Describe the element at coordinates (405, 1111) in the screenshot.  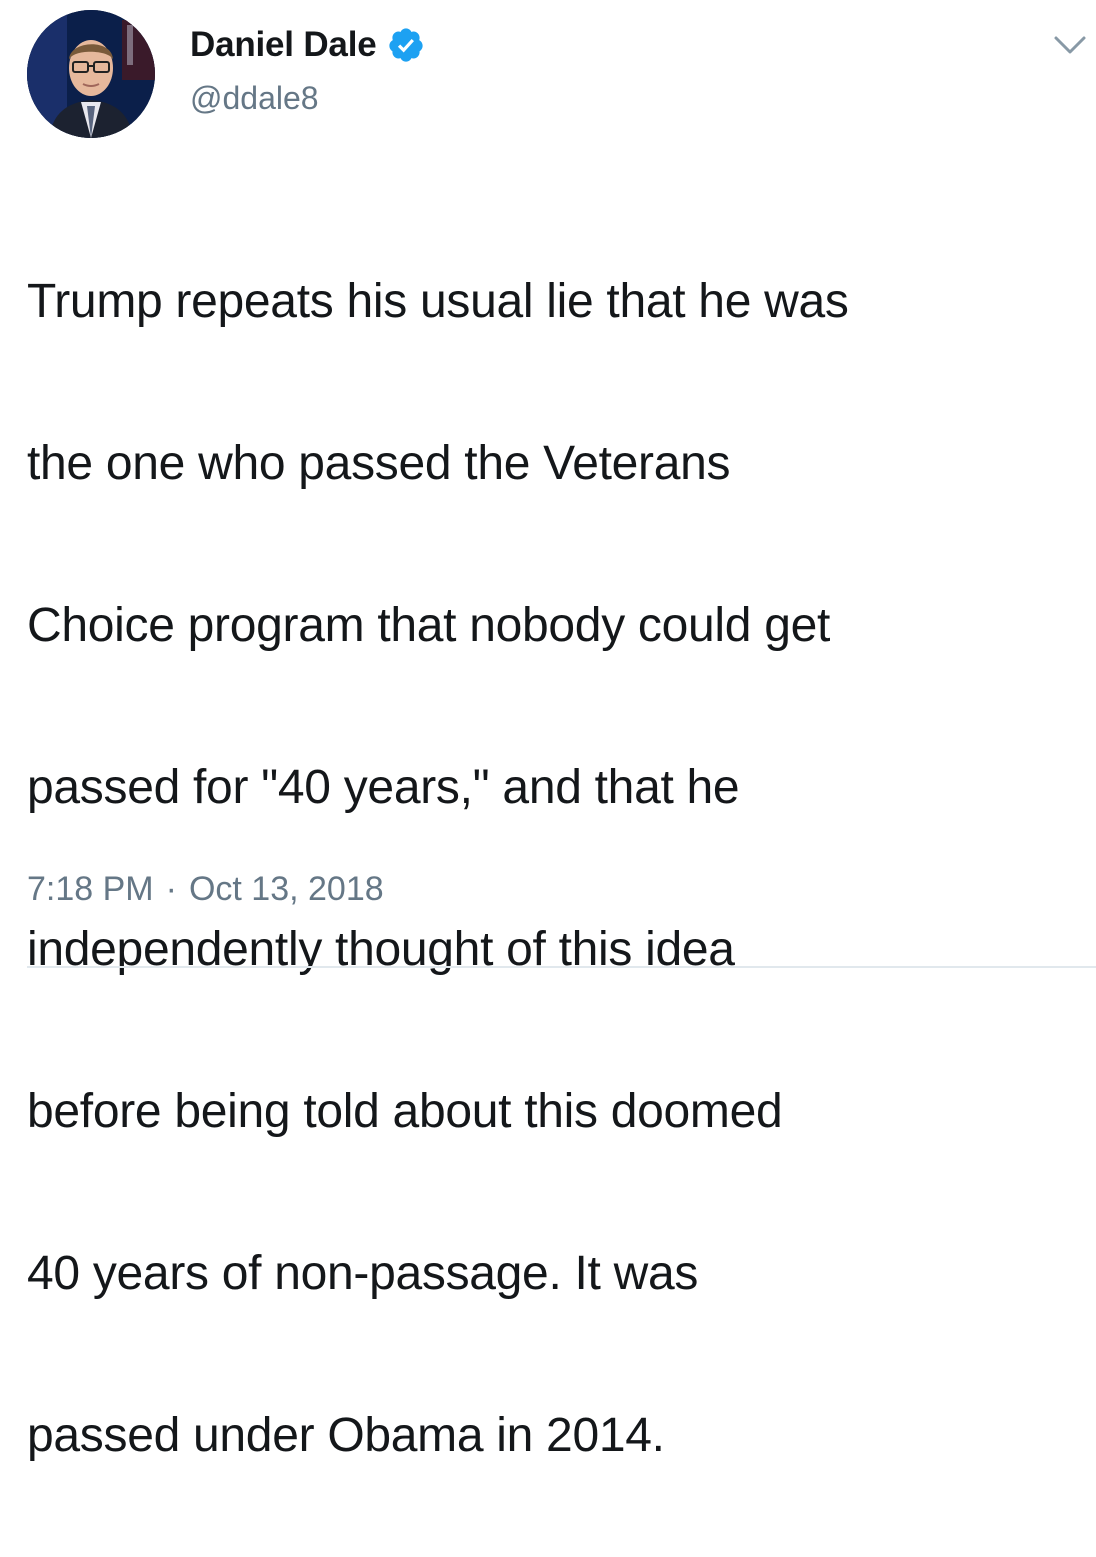
I see `tweet-text-line: before being told about this doomed` at that location.